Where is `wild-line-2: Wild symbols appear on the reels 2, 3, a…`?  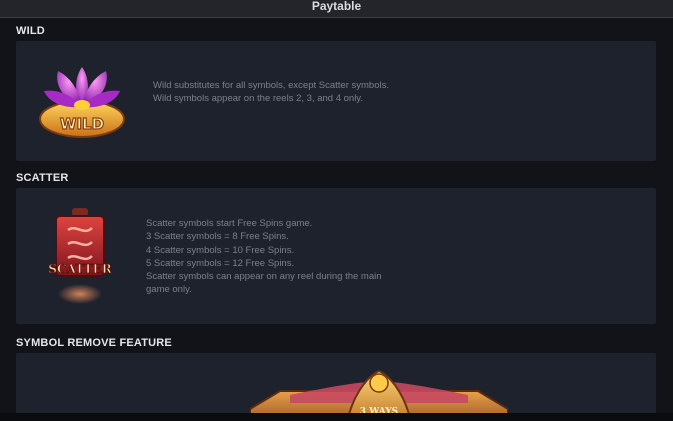
wild-line-2: Wild symbols appear on the reels 2, 3, a… is located at coordinates (258, 99).